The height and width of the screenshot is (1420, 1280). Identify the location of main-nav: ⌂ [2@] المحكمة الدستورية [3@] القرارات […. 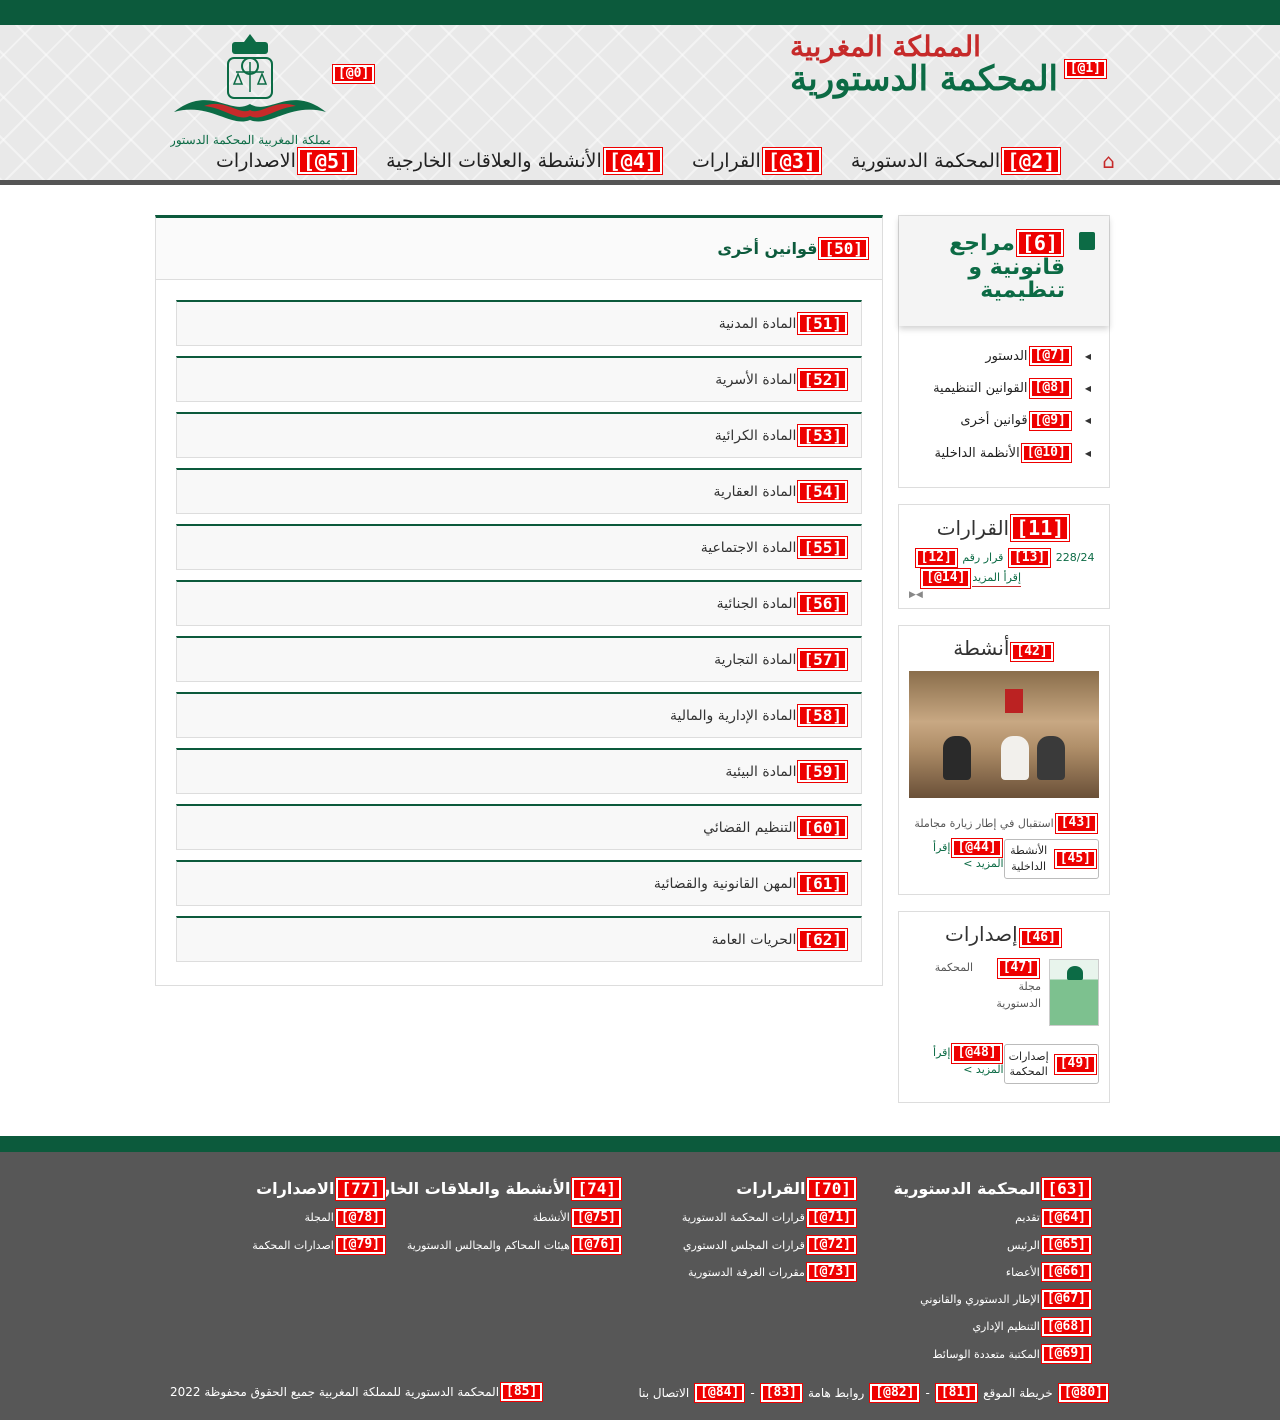
(665, 161).